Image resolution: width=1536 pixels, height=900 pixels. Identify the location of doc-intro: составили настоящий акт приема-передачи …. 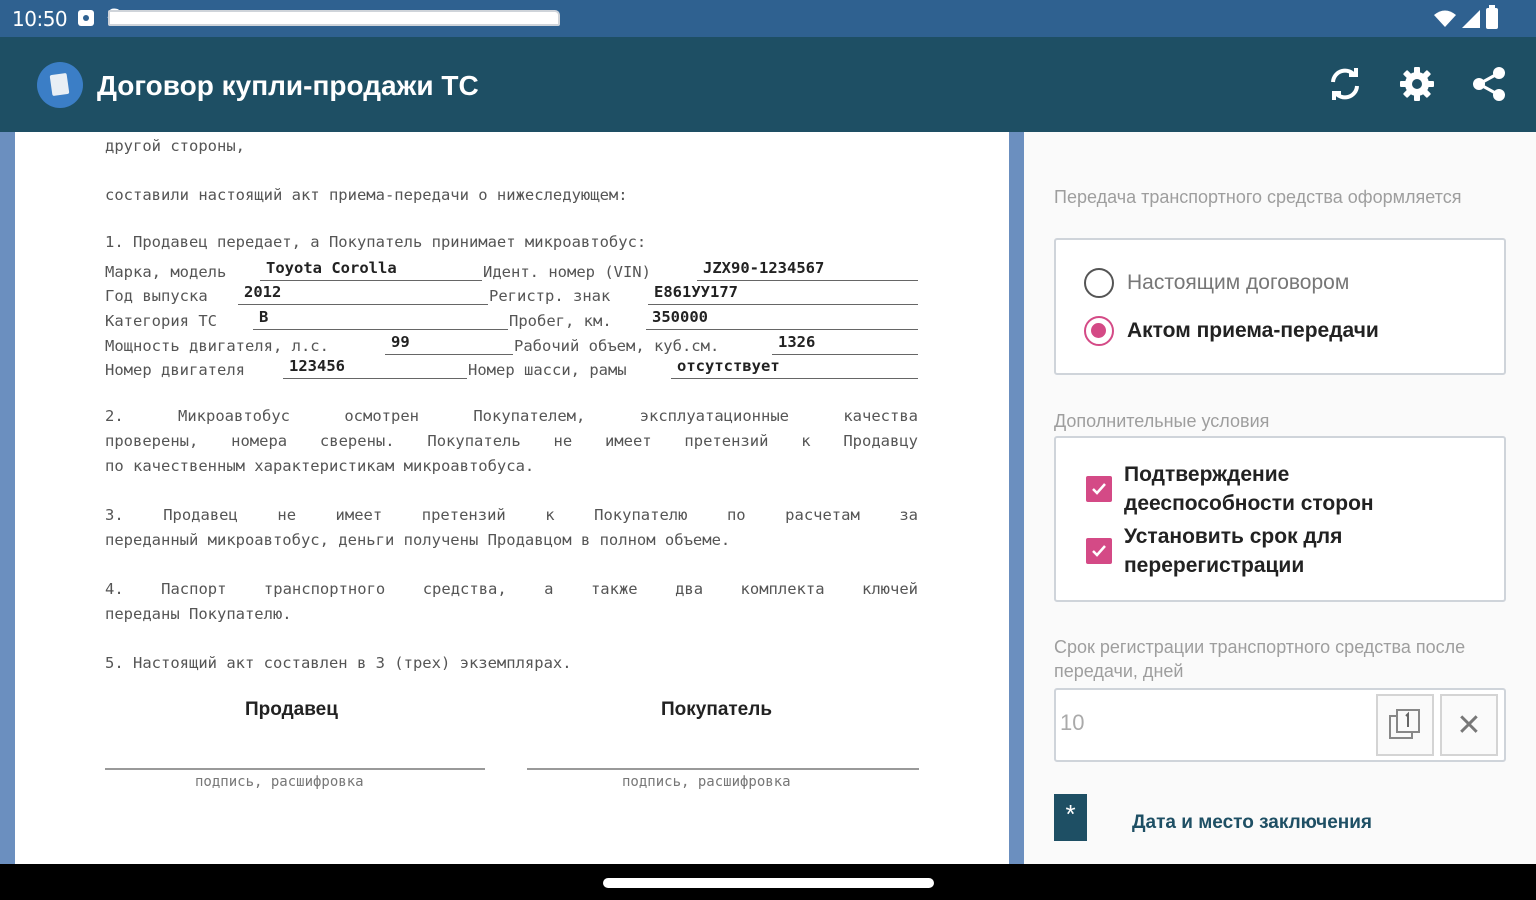
(366, 195).